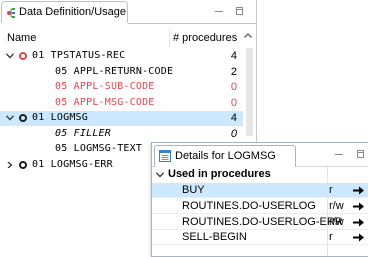 Image resolution: width=368 pixels, height=257 pixels. Describe the element at coordinates (165, 156) in the screenshot. I see `details-list-icon` at that location.